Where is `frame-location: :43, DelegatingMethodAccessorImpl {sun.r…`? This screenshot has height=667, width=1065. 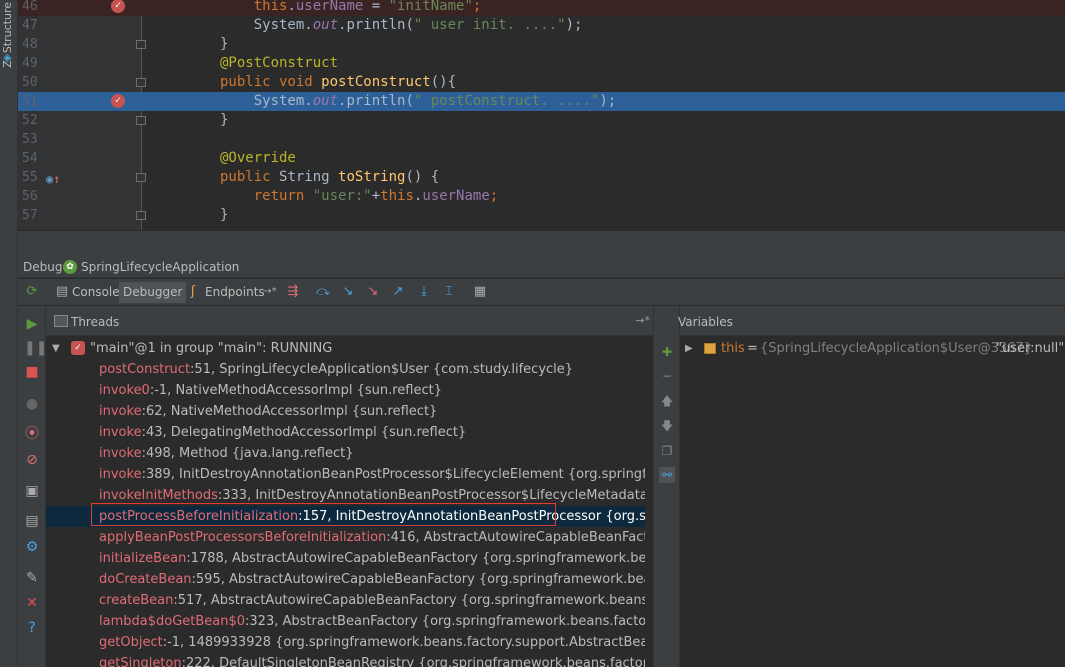 frame-location: :43, DelegatingMethodAccessorImpl {sun.r… is located at coordinates (304, 432).